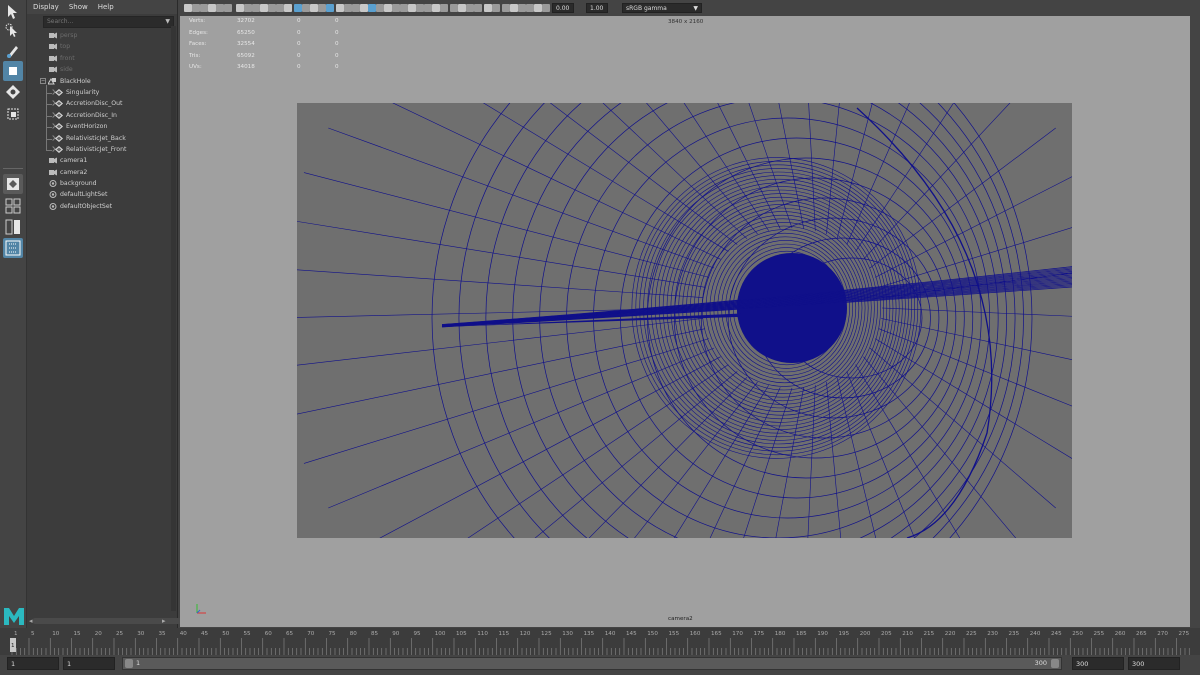 The image size is (1200, 675). I want to click on rotate-tool-icon, so click(13, 92).